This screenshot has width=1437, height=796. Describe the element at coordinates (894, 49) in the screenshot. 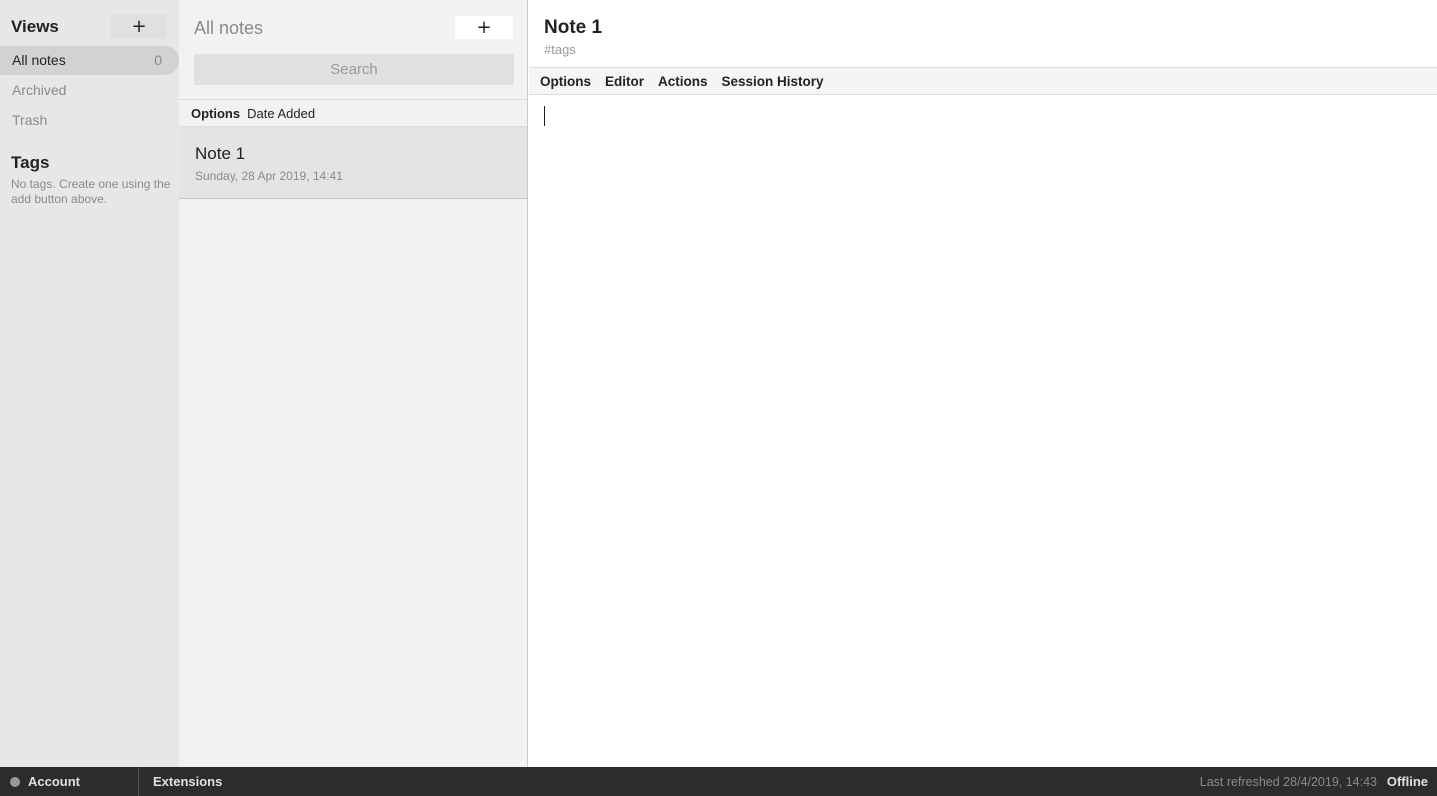

I see `note-tags-input` at that location.